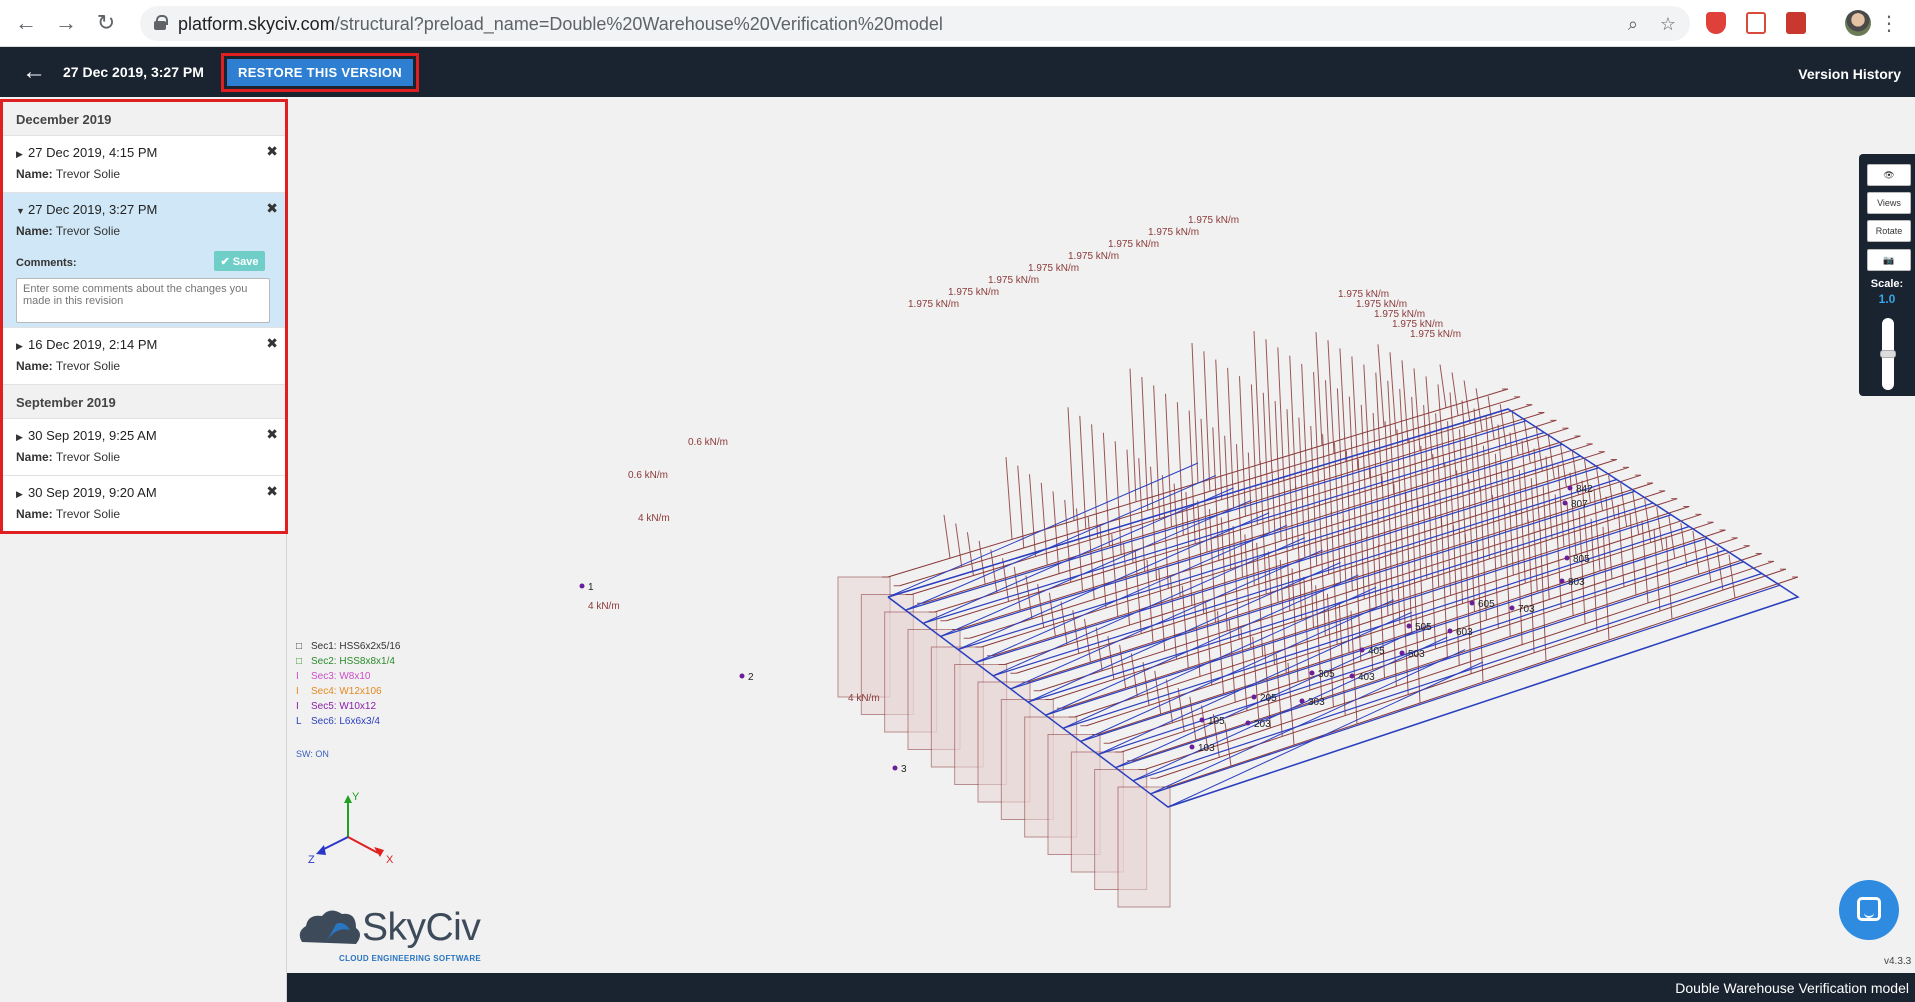 This screenshot has height=1002, width=1915. I want to click on skyciv-cloud-icon, so click(329, 927).